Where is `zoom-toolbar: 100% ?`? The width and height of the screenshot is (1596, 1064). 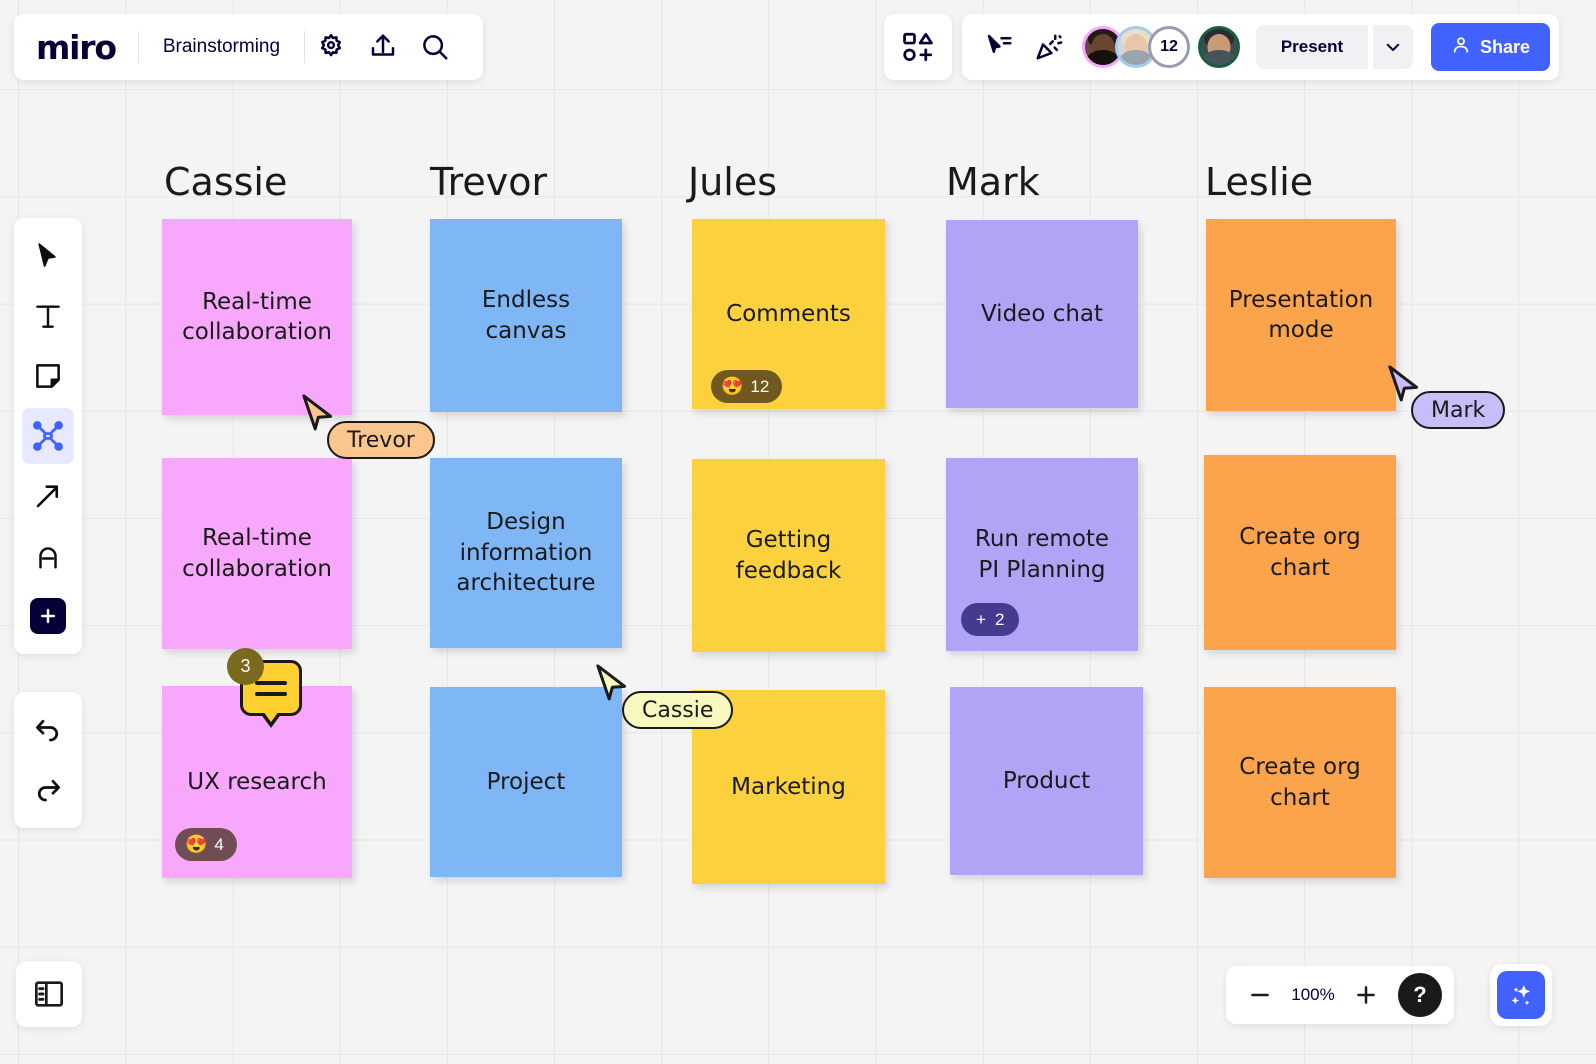
zoom-toolbar: 100% ? is located at coordinates (1340, 995).